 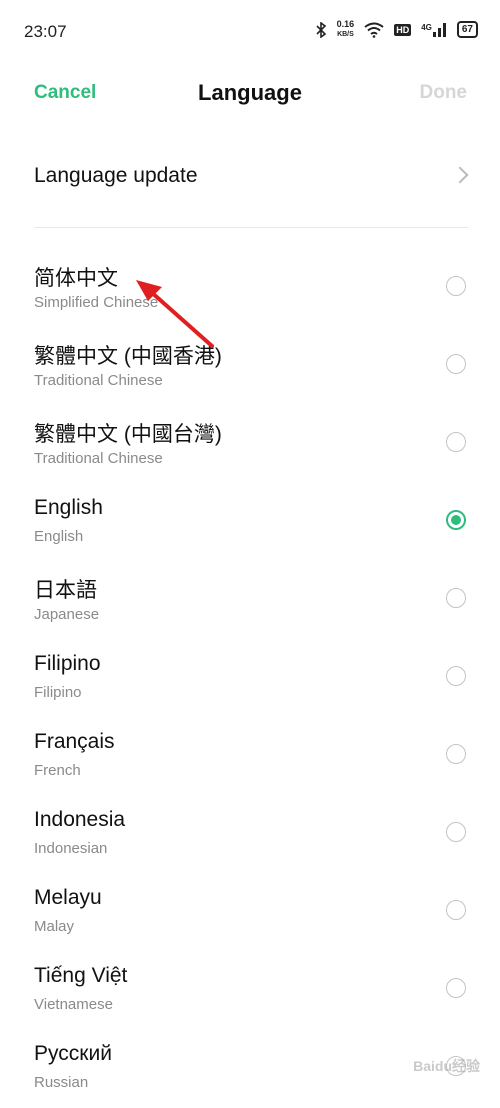 I want to click on hd-badge: HD, so click(x=403, y=29).